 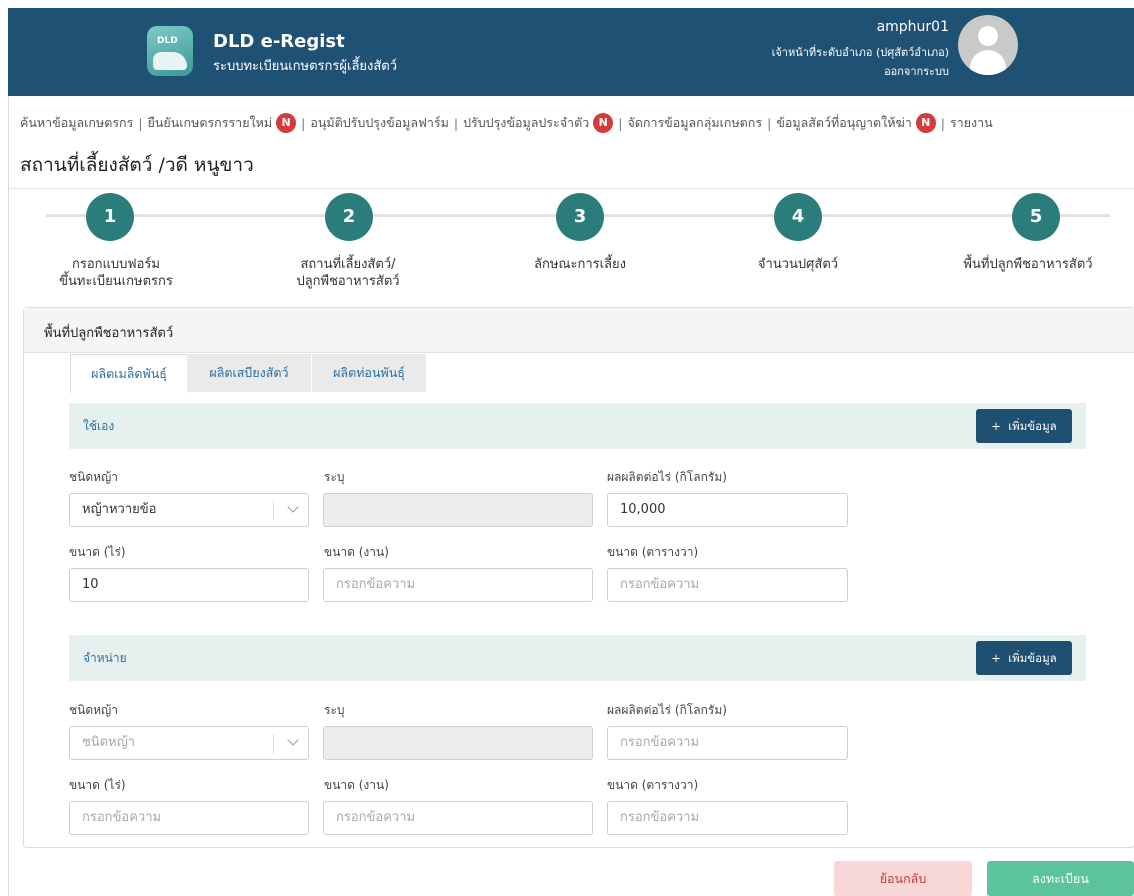 I want to click on step-1-label: กรอกแบบฟอร์ม ขึ้นทะเบียนเกษตรกร, so click(x=116, y=273).